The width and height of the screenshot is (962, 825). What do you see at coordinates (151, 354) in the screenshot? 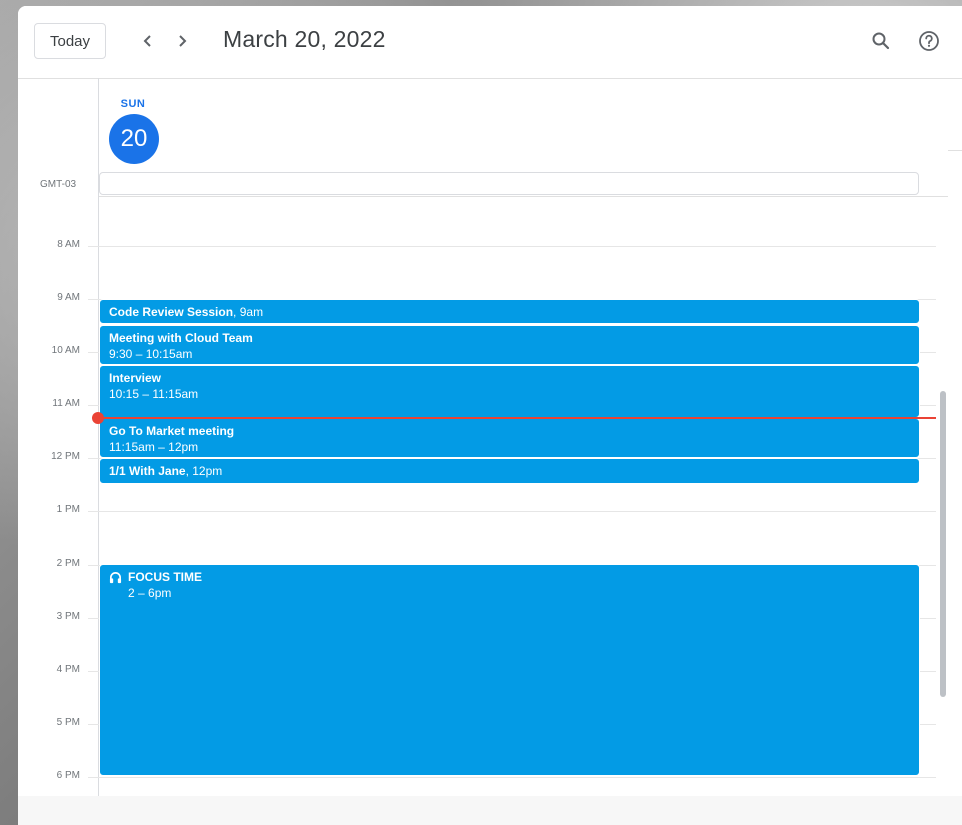
I see `event-time: 9:30 – 10:15am` at bounding box center [151, 354].